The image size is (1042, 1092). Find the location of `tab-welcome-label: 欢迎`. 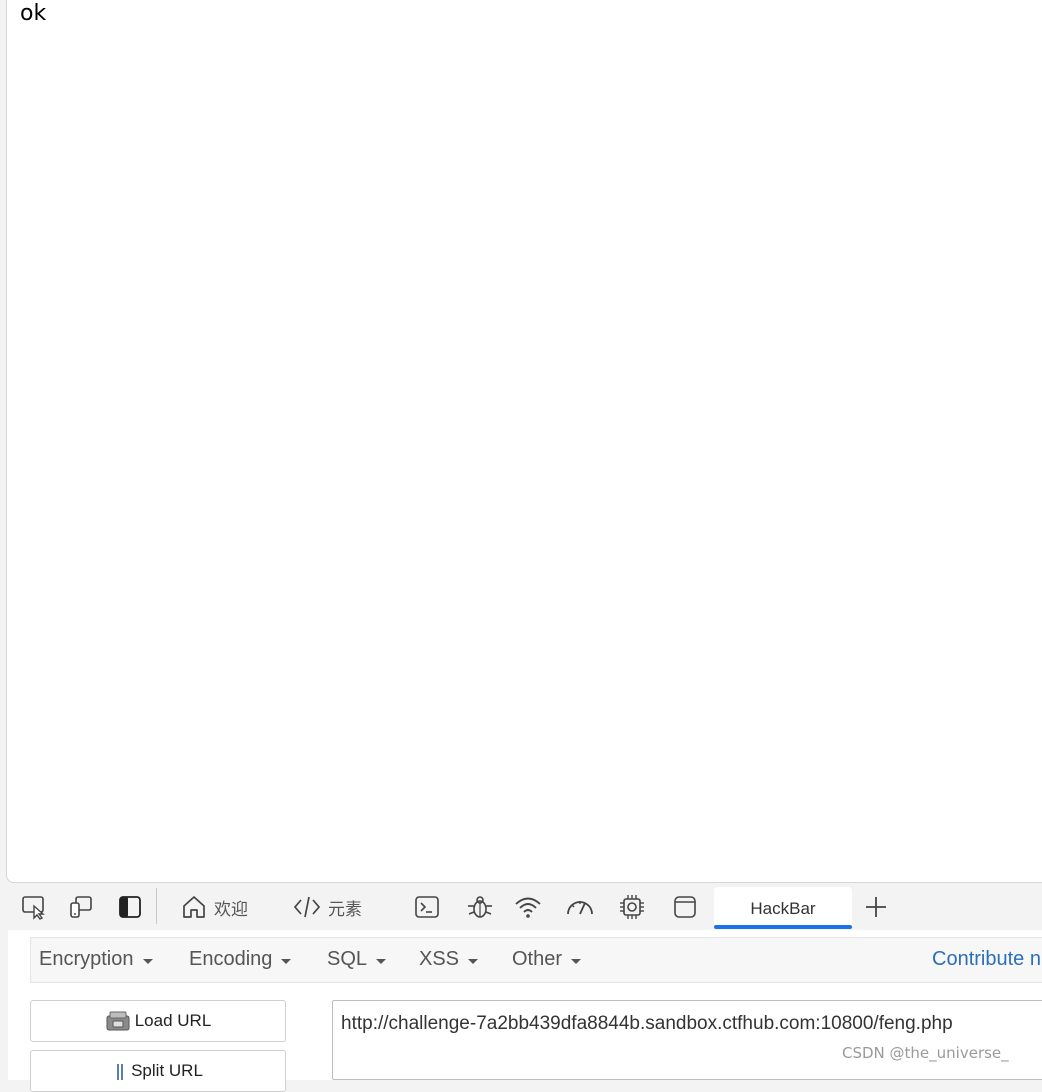

tab-welcome-label: 欢迎 is located at coordinates (231, 909).